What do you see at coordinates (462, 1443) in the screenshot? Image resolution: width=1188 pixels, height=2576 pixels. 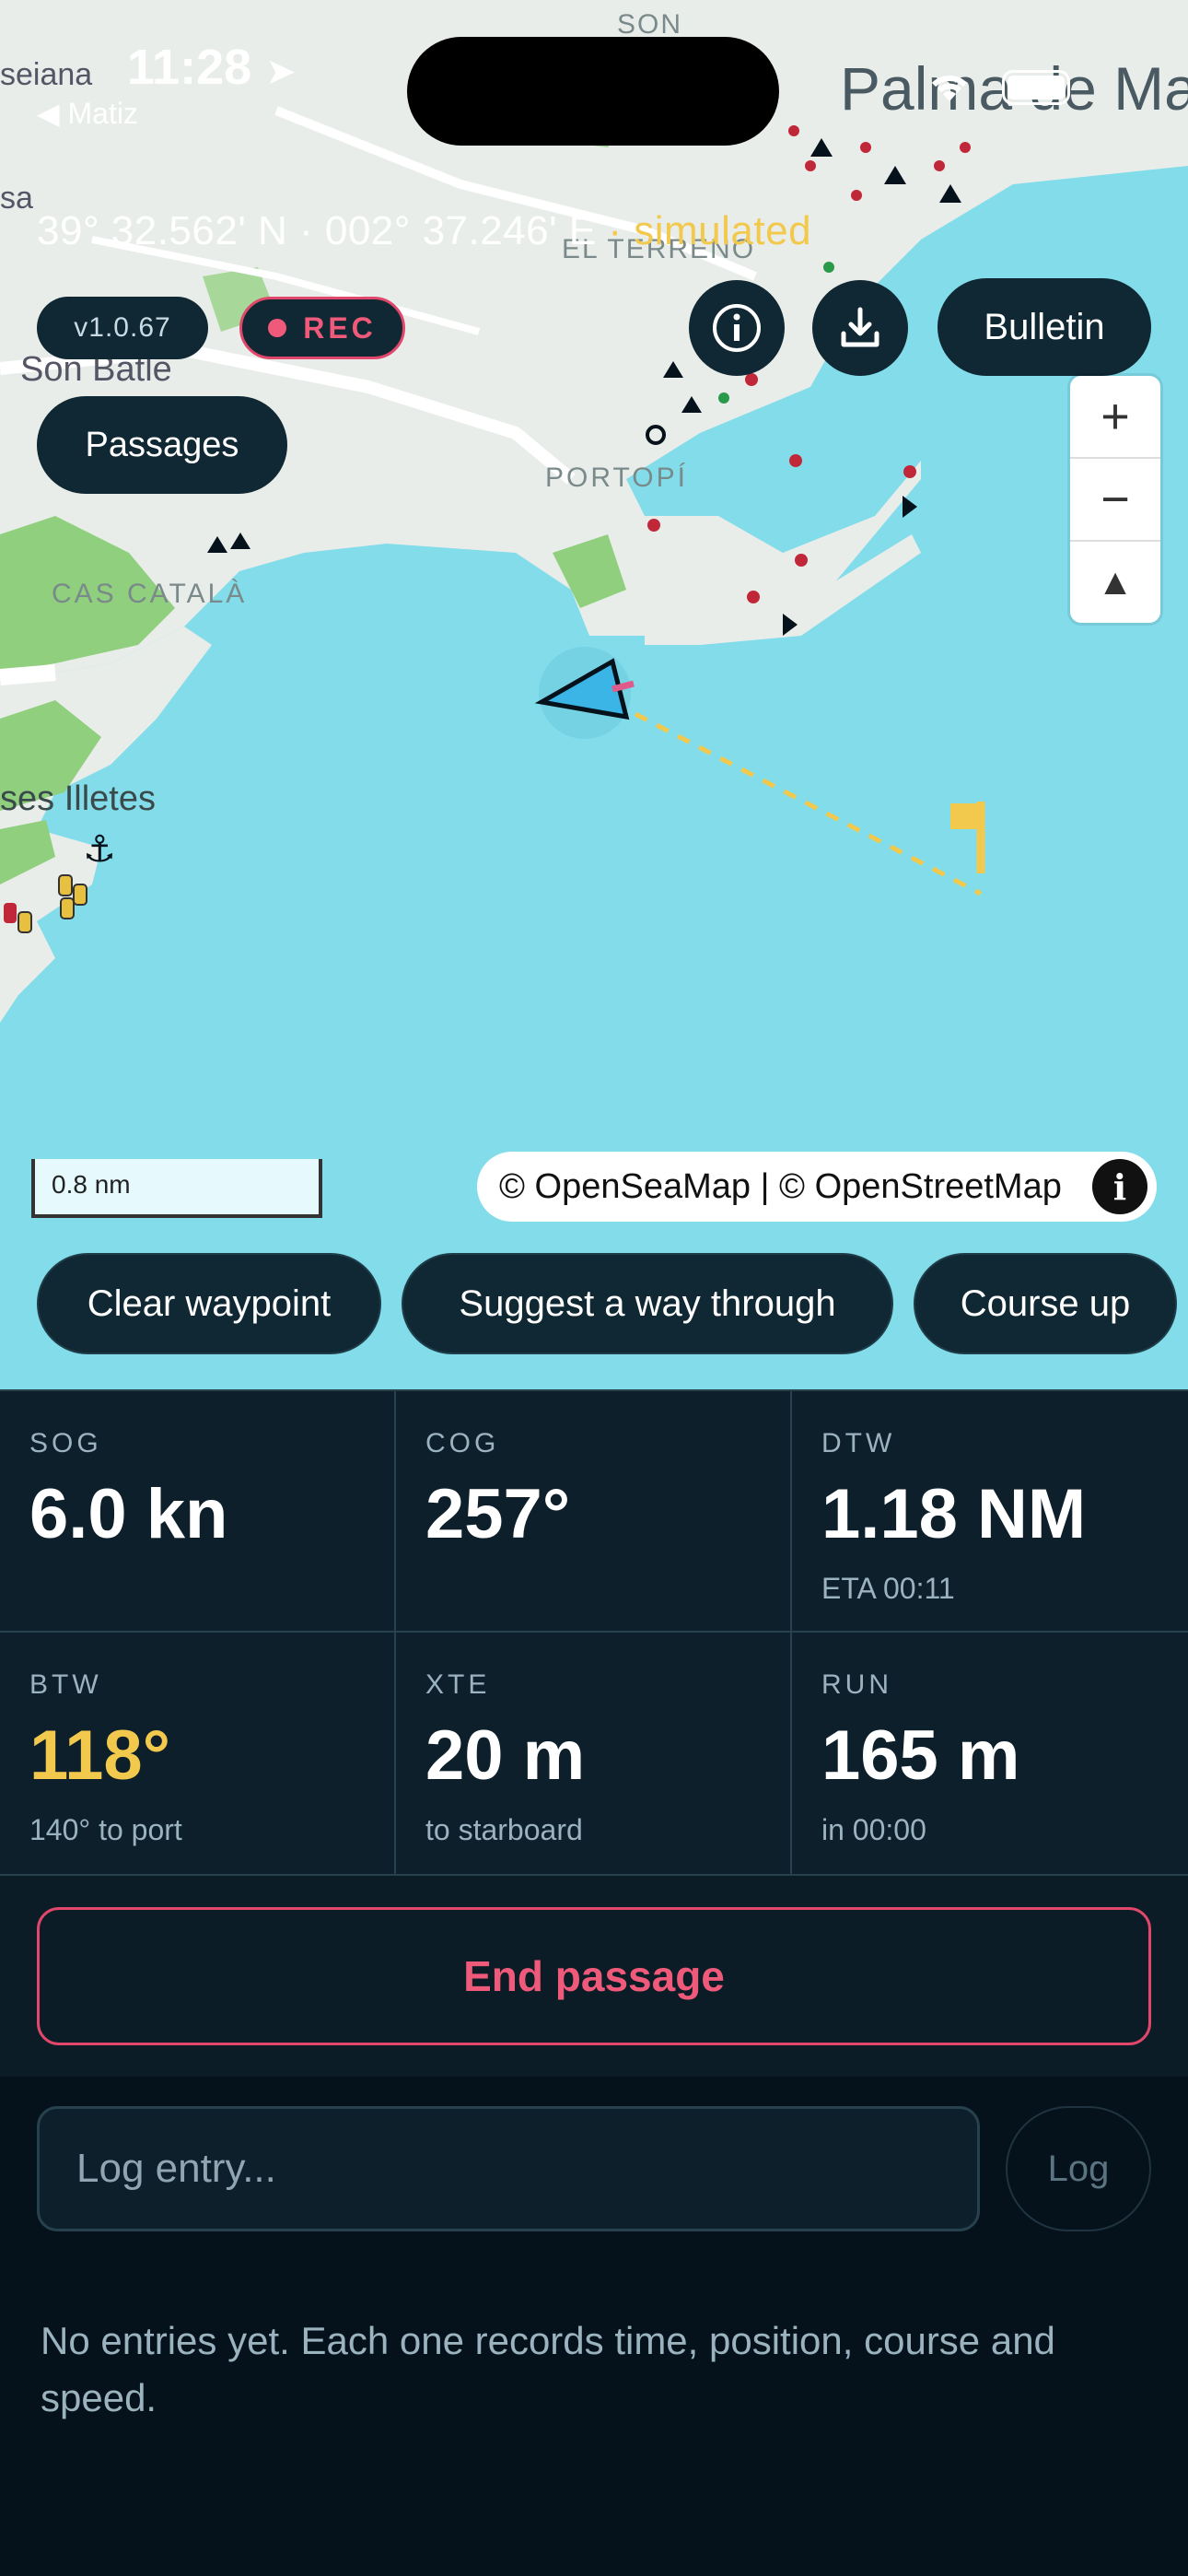 I see `stat-label: COG` at bounding box center [462, 1443].